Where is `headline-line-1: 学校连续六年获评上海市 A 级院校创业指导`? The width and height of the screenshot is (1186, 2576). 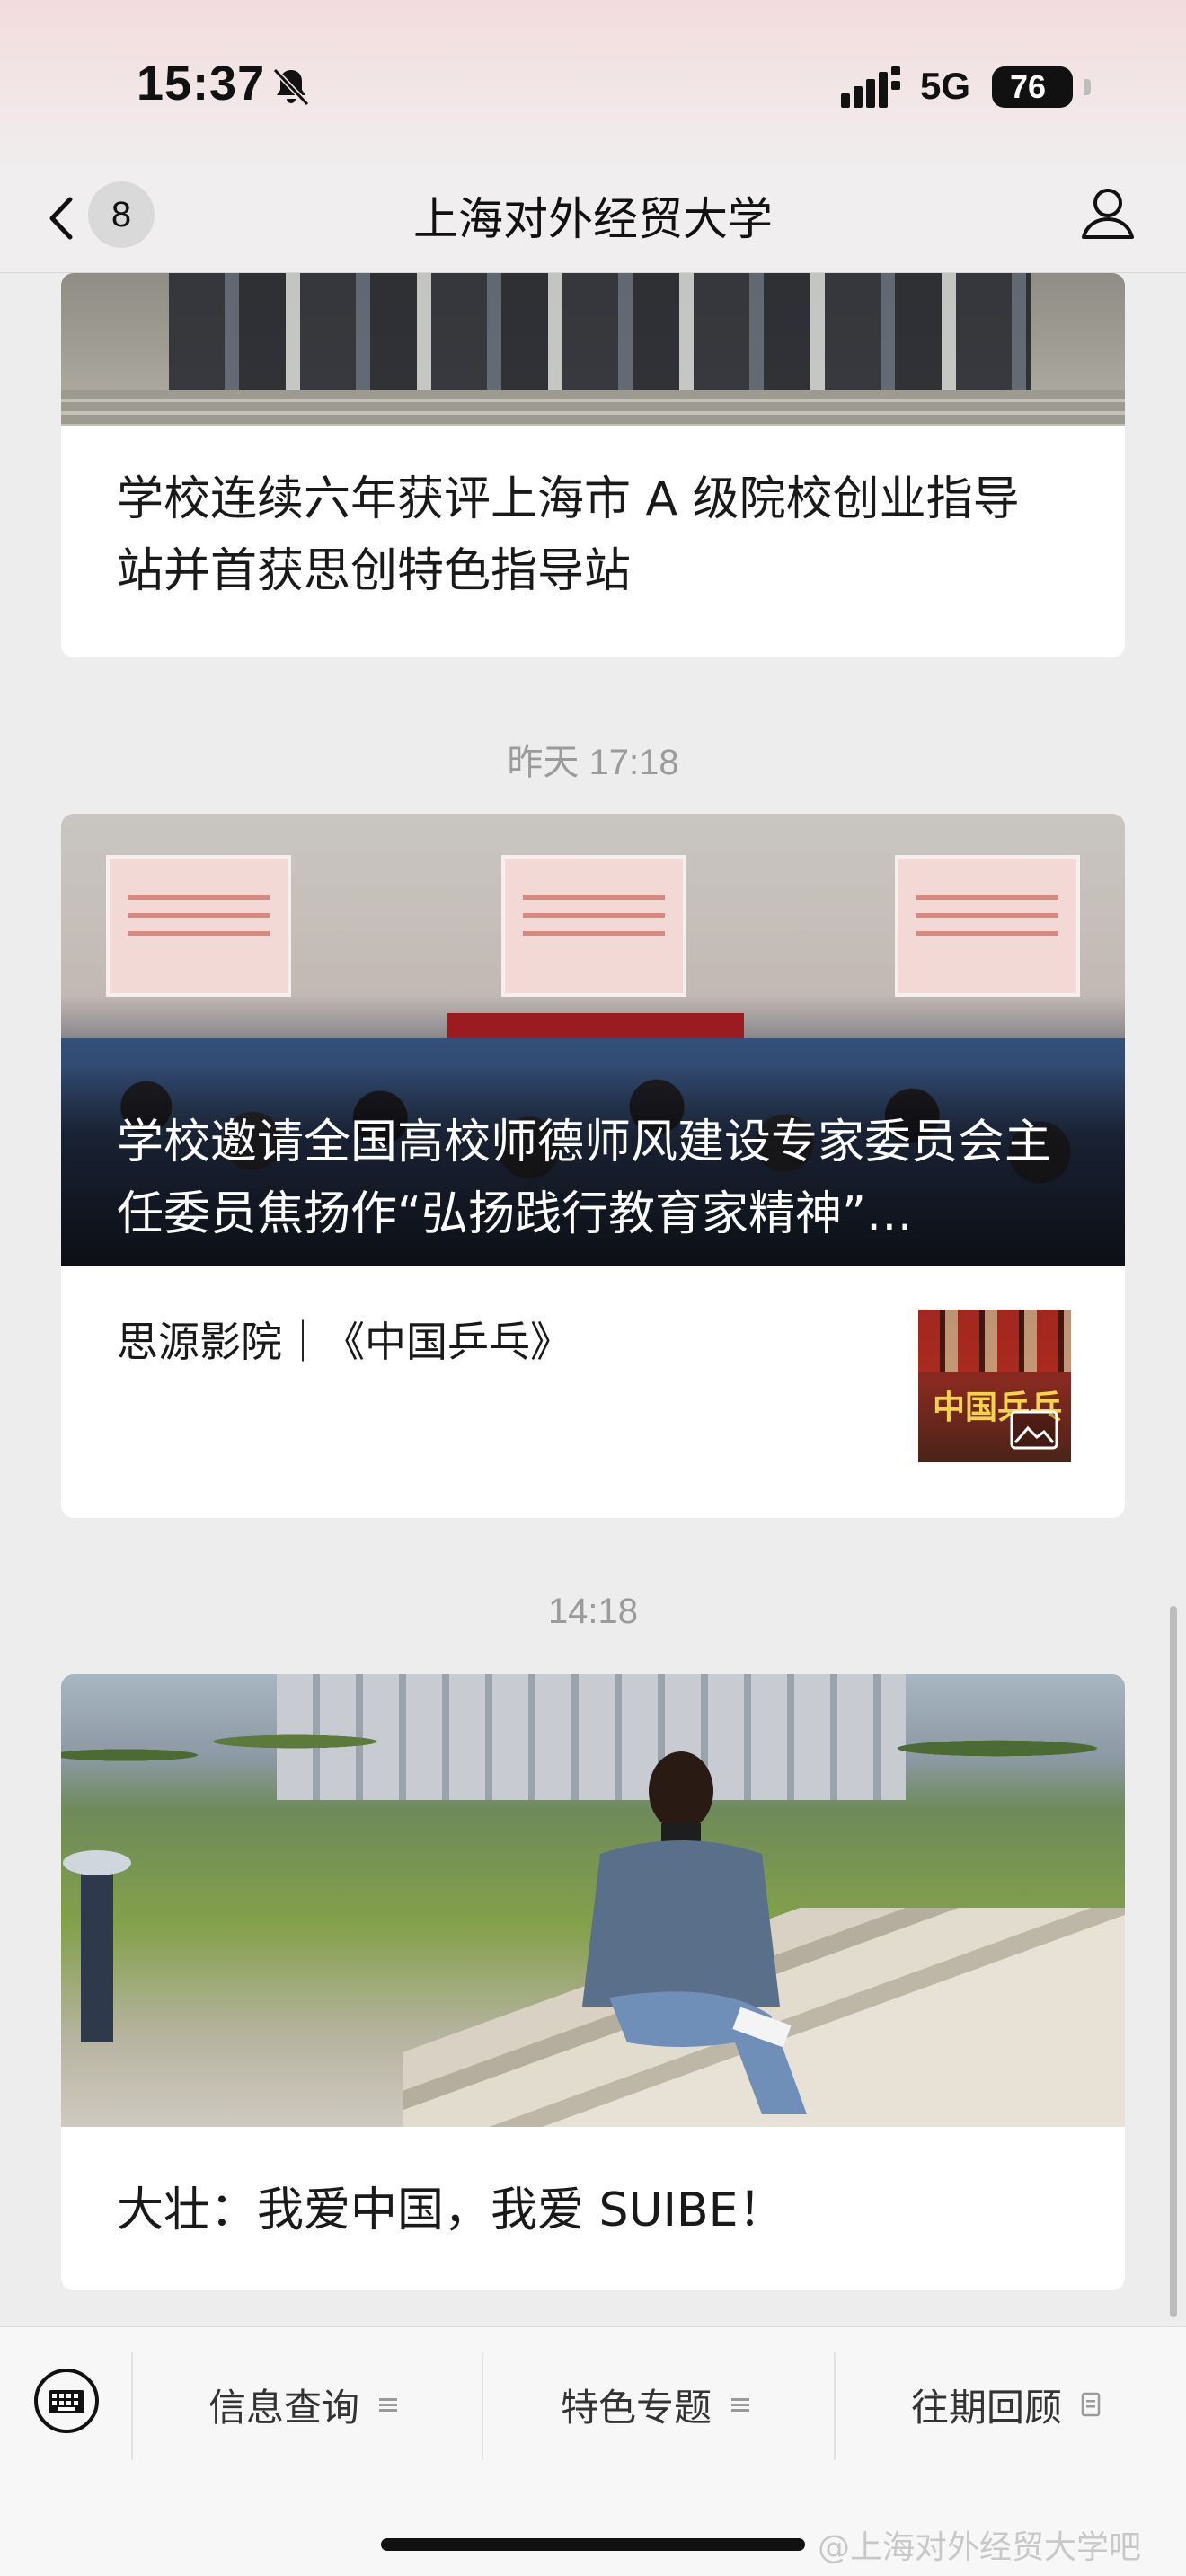
headline-line-1: 学校连续六年获评上海市 A 级院校创业指导 is located at coordinates (568, 499).